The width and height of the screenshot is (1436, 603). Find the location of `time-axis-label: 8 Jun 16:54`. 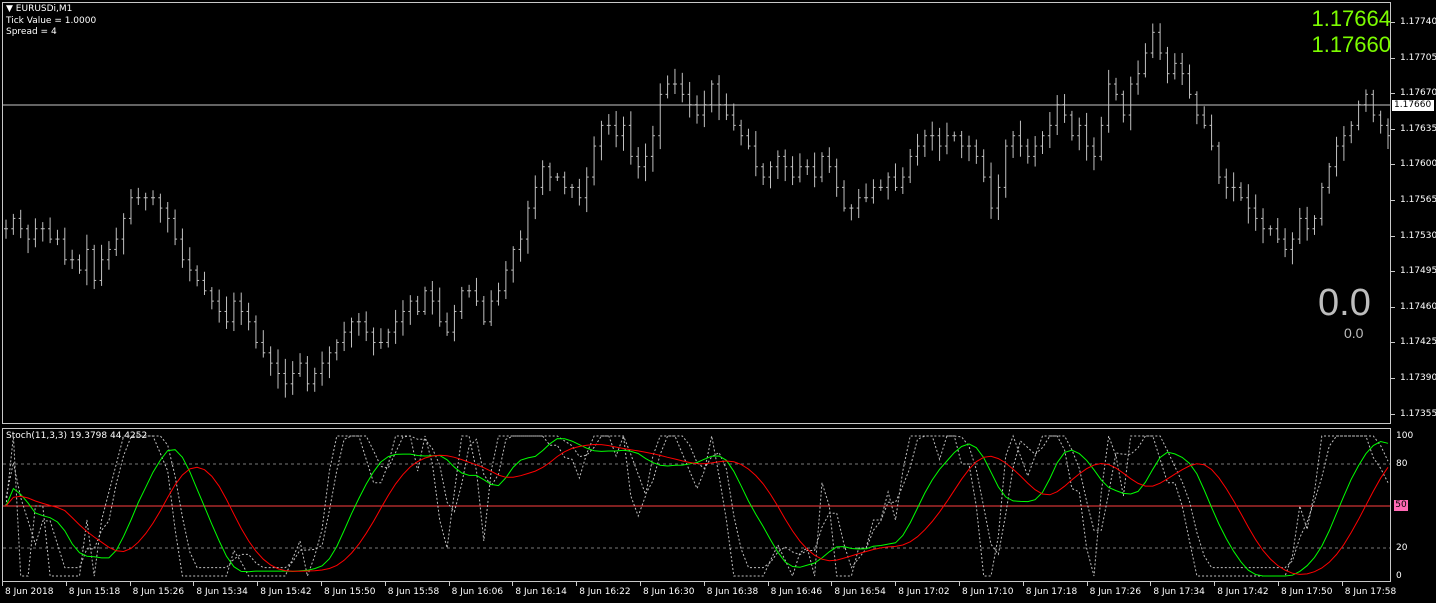

time-axis-label: 8 Jun 16:54 is located at coordinates (860, 592).